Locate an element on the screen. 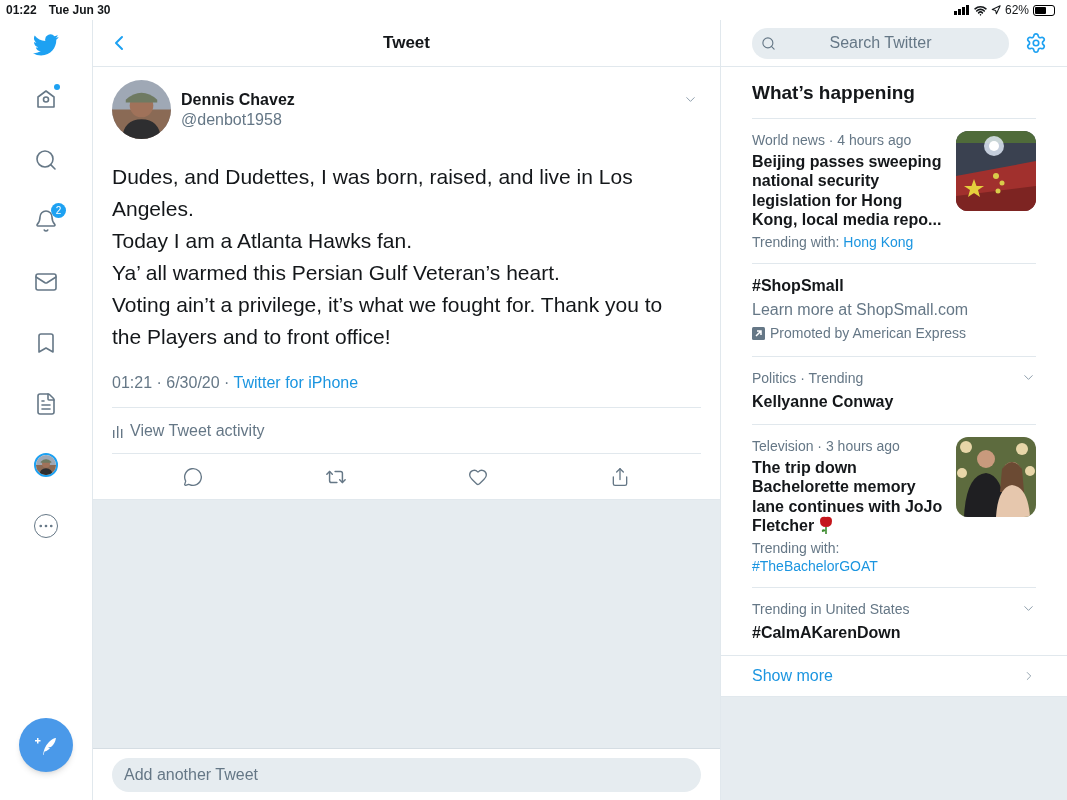 The width and height of the screenshot is (1067, 800). trend-headline: The trip down Bachelorette memory lane continues with JoJo Fletcher is located at coordinates (848, 496).